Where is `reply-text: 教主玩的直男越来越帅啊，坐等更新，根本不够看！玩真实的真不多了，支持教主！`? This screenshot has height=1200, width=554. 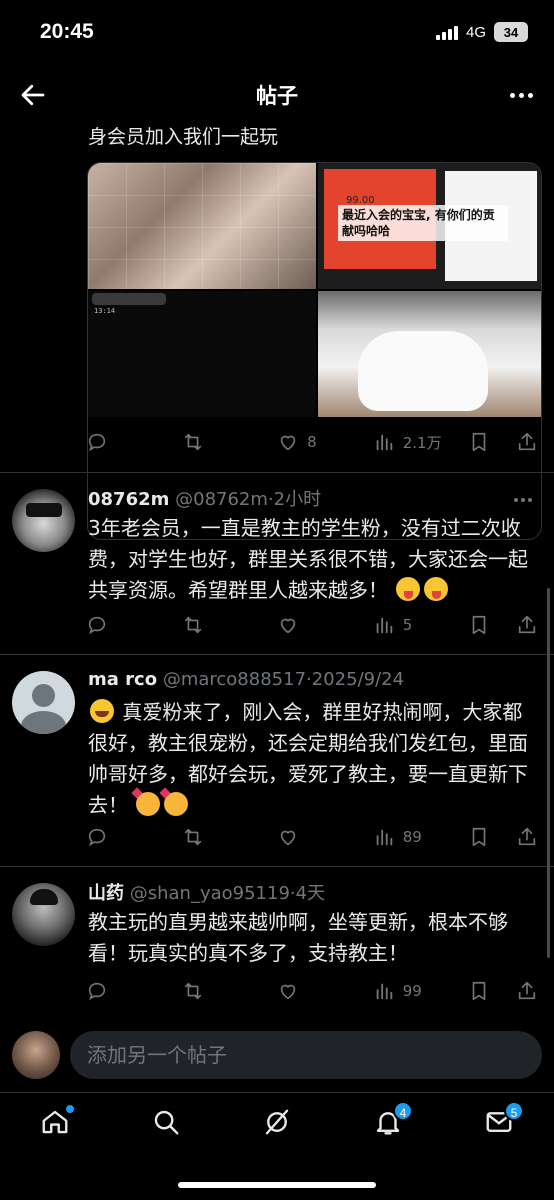 reply-text: 教主玩的直男越来越帅啊，坐等更新，根本不够看！玩真实的真不多了，支持教主！ is located at coordinates (298, 937).